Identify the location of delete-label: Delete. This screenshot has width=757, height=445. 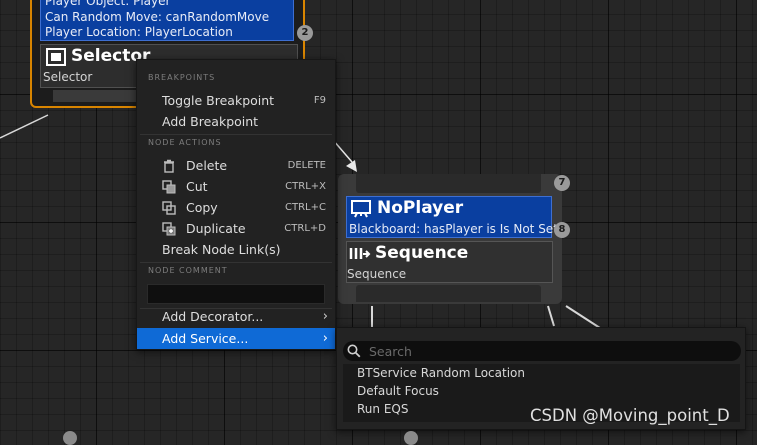
(207, 165).